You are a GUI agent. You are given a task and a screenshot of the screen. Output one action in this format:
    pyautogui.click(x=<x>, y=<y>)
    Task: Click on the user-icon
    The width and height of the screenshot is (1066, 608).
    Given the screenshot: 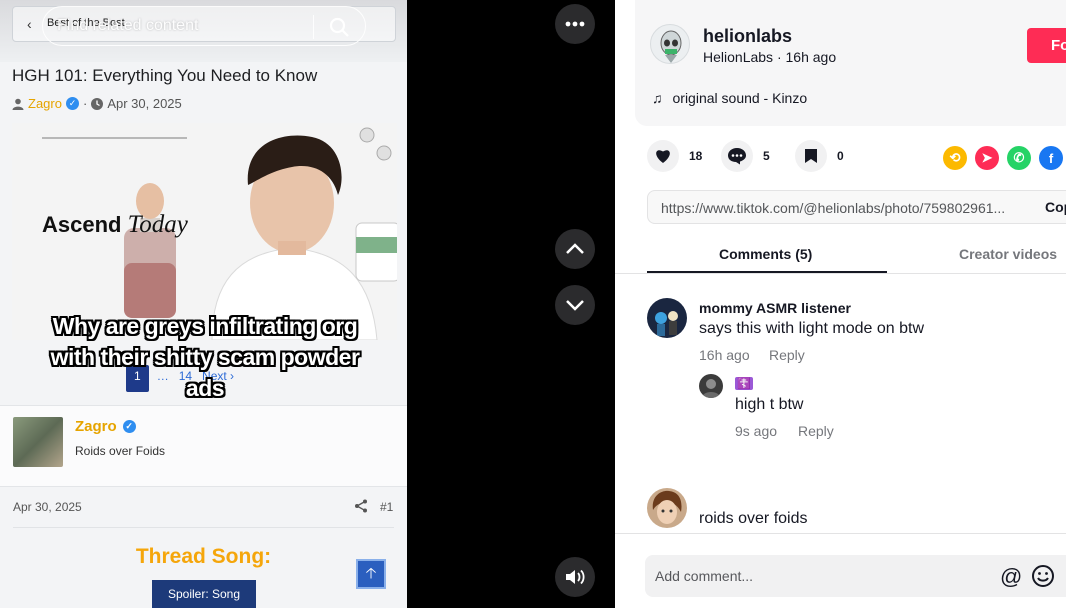 What is the action you would take?
    pyautogui.click(x=18, y=104)
    